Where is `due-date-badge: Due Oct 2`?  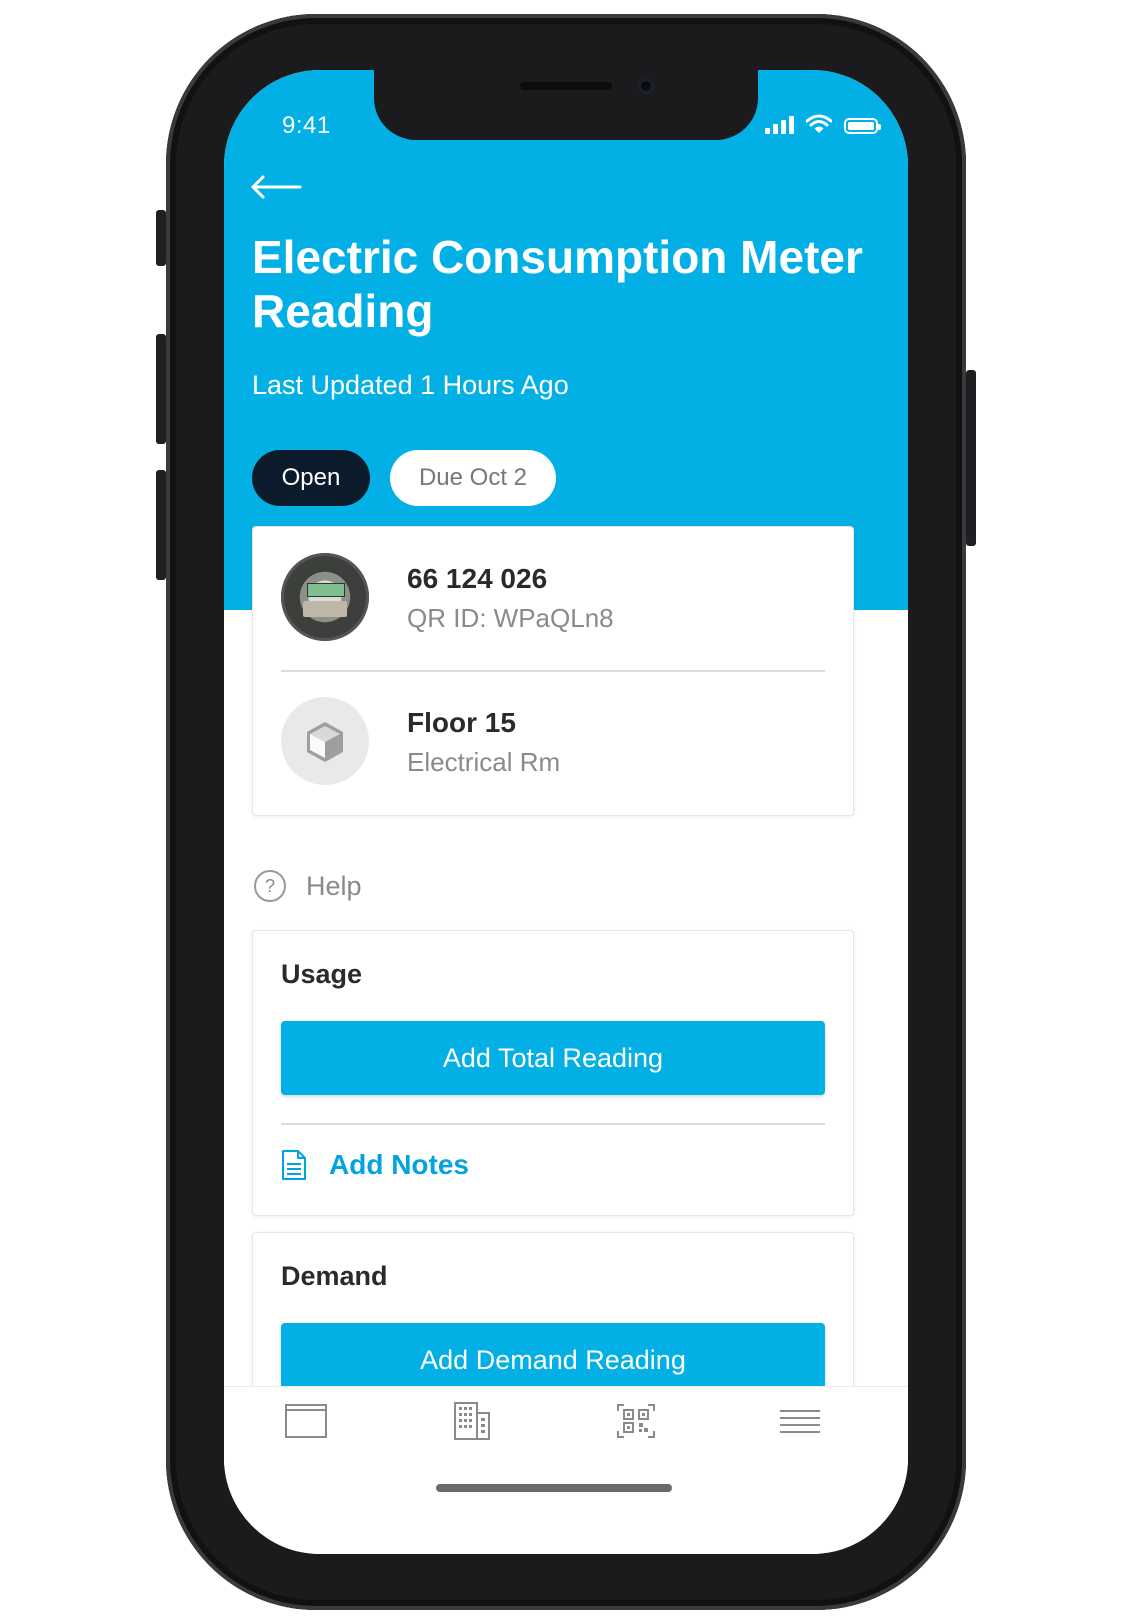 due-date-badge: Due Oct 2 is located at coordinates (473, 478).